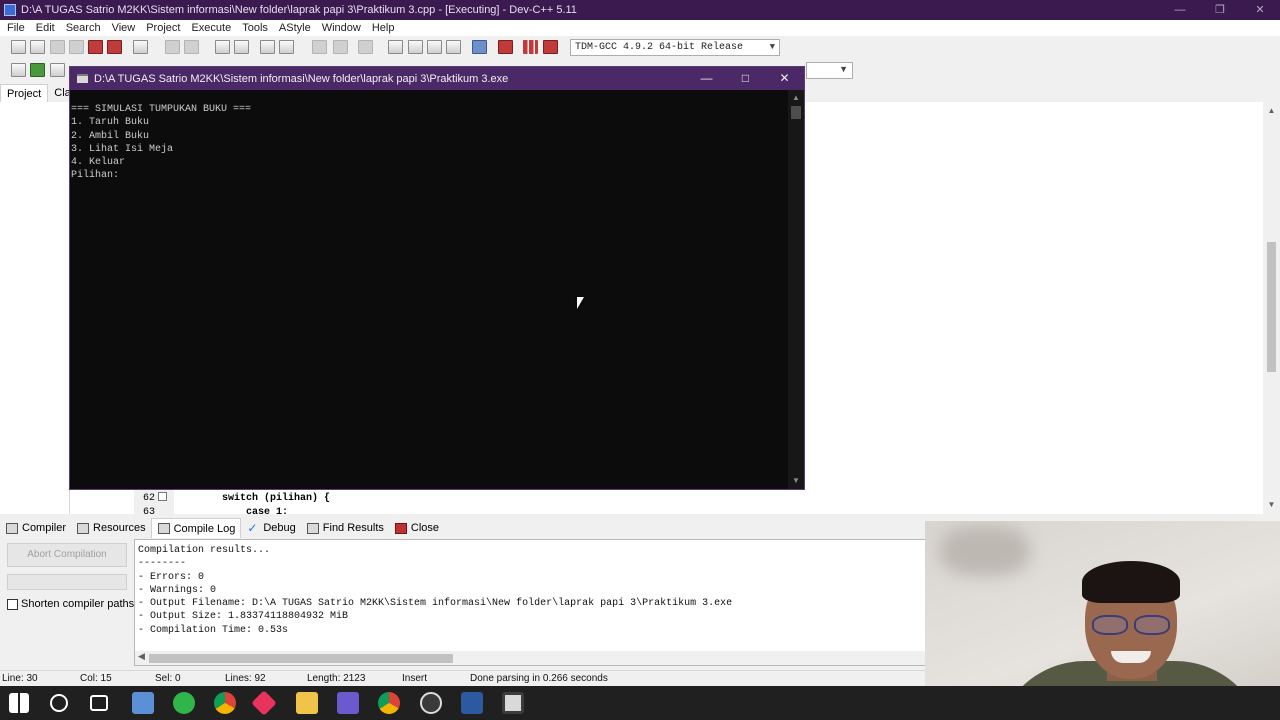 The width and height of the screenshot is (1280, 720). What do you see at coordinates (57, 70) in the screenshot?
I see `bookmark-icon` at bounding box center [57, 70].